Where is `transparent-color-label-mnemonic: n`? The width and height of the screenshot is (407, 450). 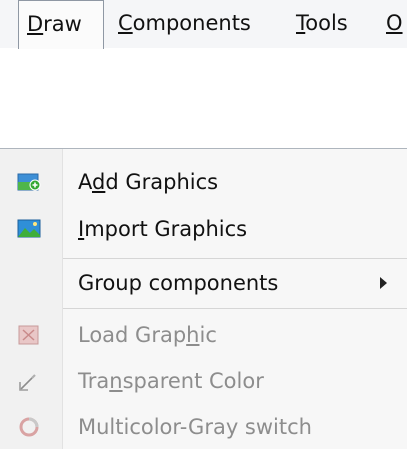
transparent-color-label-mnemonic: n is located at coordinates (116, 381).